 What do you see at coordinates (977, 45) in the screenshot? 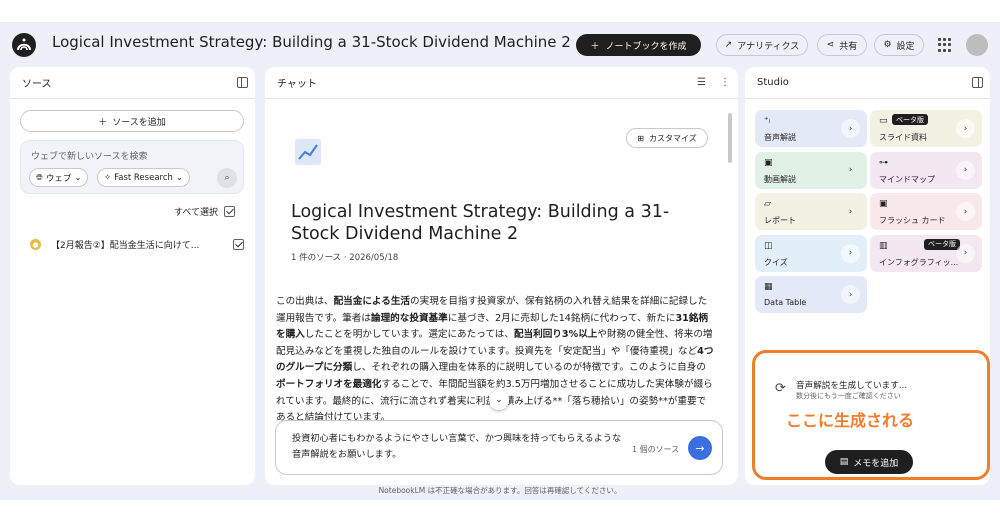
I see `avatar` at bounding box center [977, 45].